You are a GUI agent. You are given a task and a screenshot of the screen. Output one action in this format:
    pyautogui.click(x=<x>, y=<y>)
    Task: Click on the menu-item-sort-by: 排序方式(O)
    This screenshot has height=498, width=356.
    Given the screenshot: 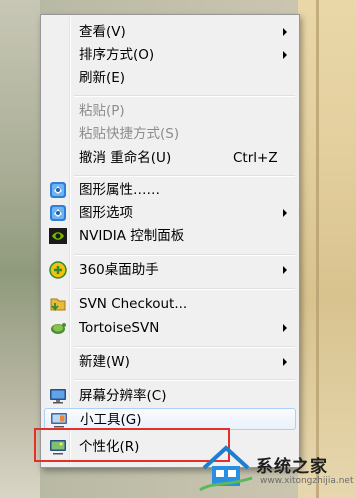 What is the action you would take?
    pyautogui.click(x=170, y=55)
    